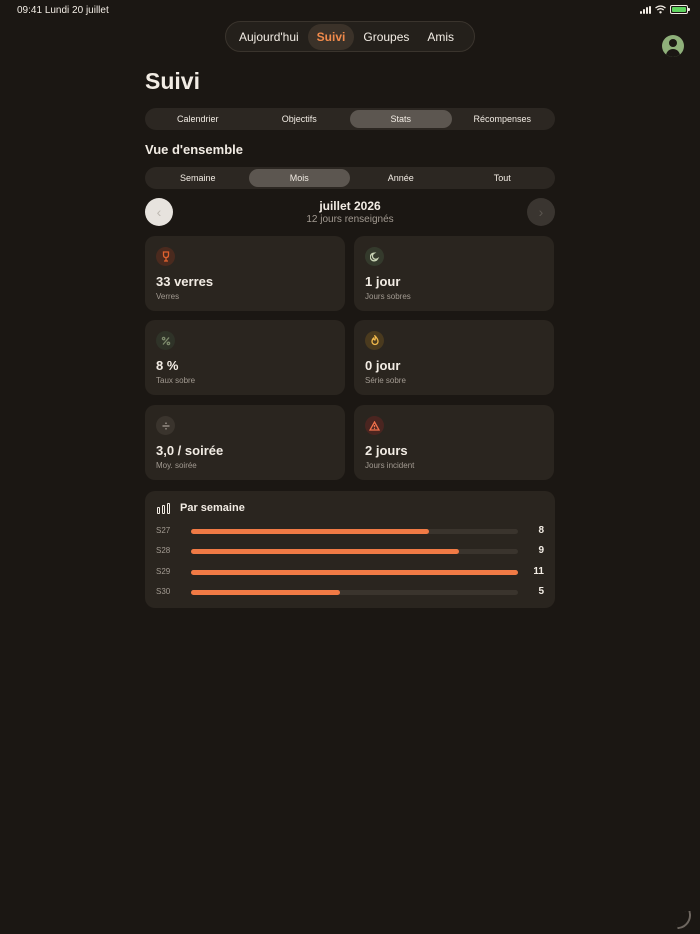  What do you see at coordinates (680, 9) in the screenshot?
I see `battery-icon` at bounding box center [680, 9].